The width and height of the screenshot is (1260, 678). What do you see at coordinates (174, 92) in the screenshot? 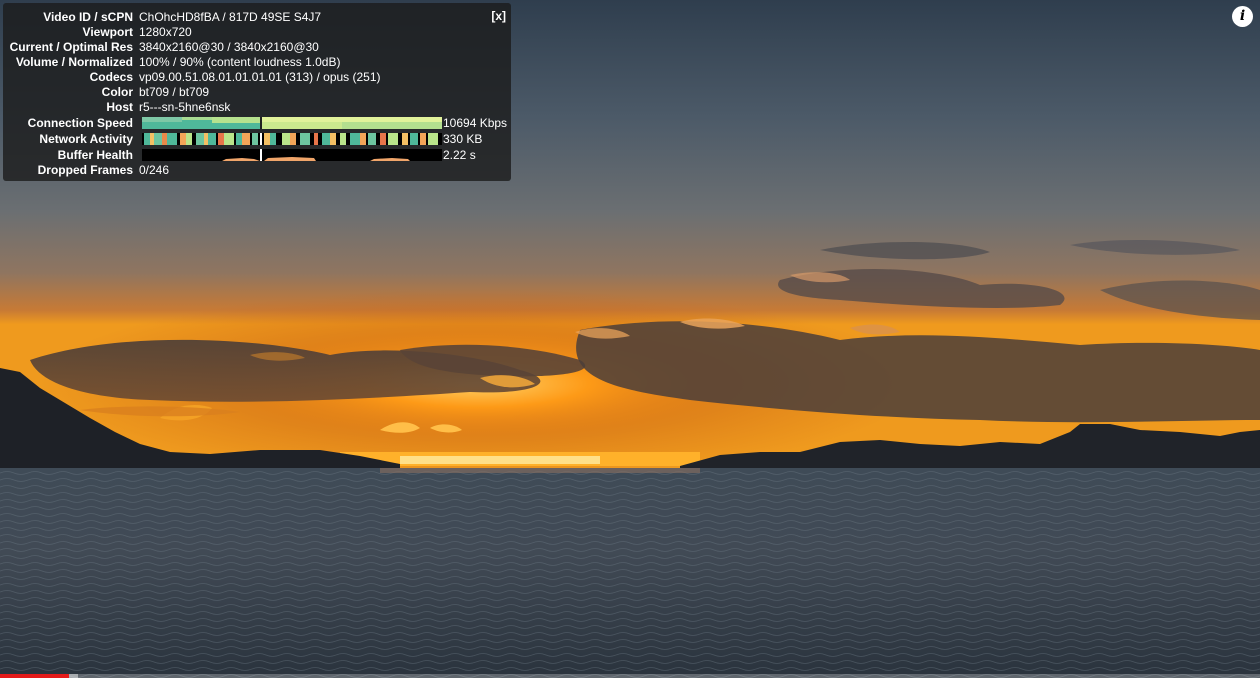
I see `stats-value: bt709 / bt709` at bounding box center [174, 92].